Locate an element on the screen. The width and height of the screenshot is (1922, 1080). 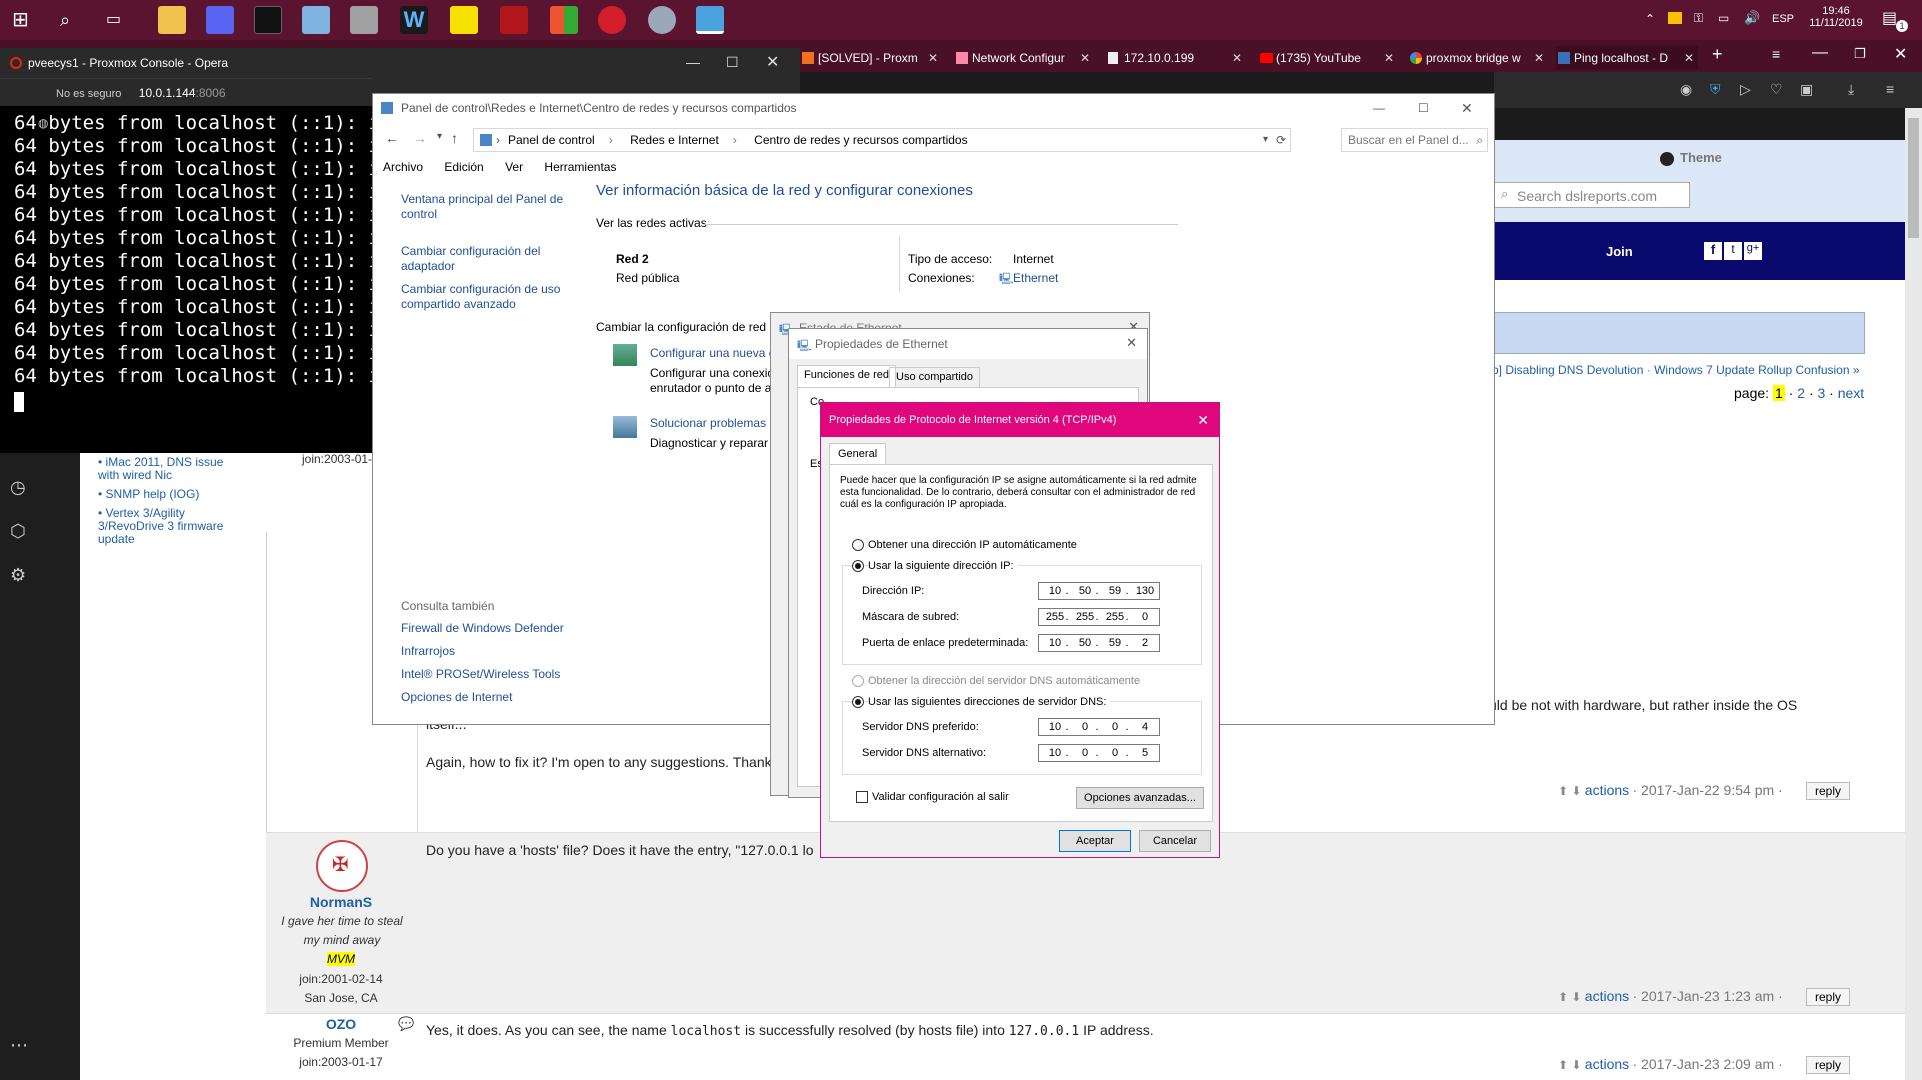
radio-auto-ip is located at coordinates (858, 545).